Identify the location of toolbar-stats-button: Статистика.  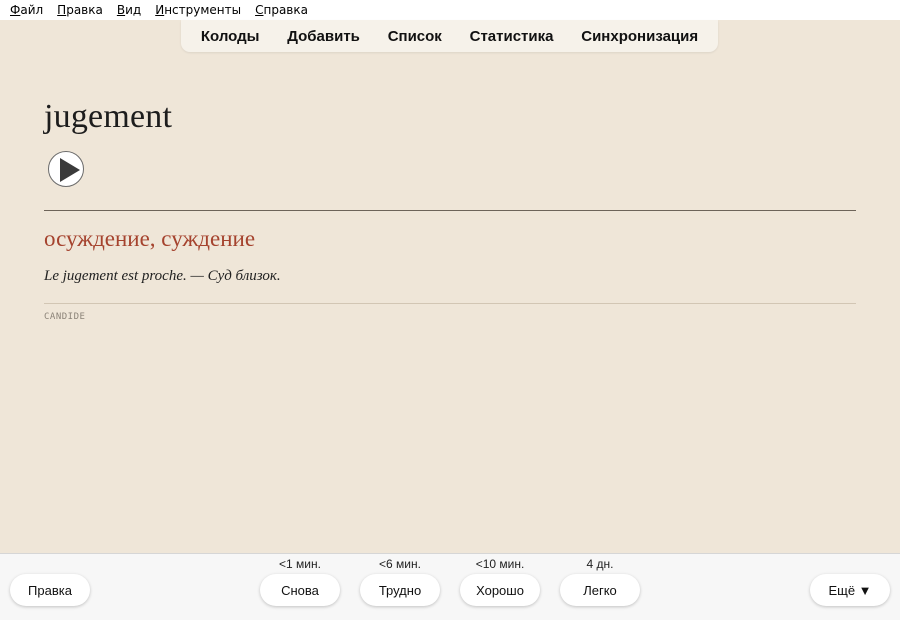
(512, 36).